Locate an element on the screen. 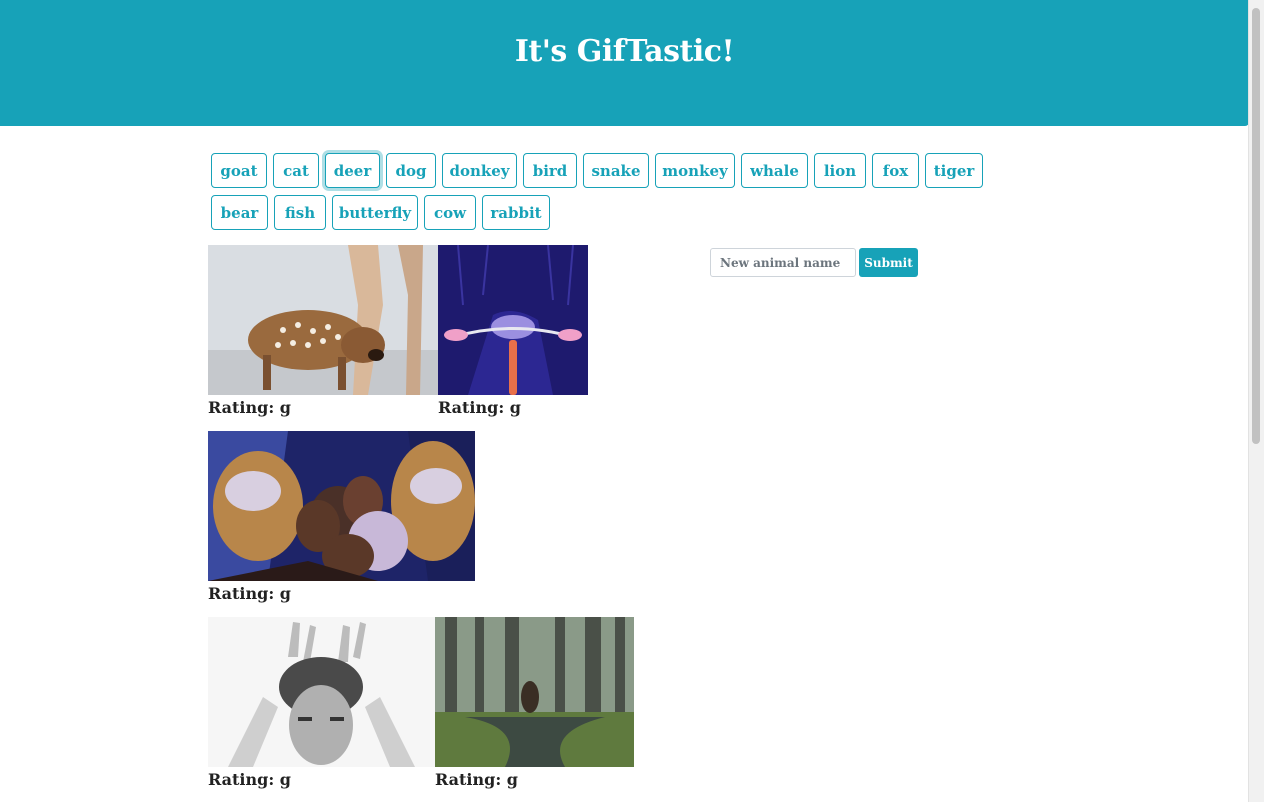  animal-button-deer: deer is located at coordinates (352, 170).